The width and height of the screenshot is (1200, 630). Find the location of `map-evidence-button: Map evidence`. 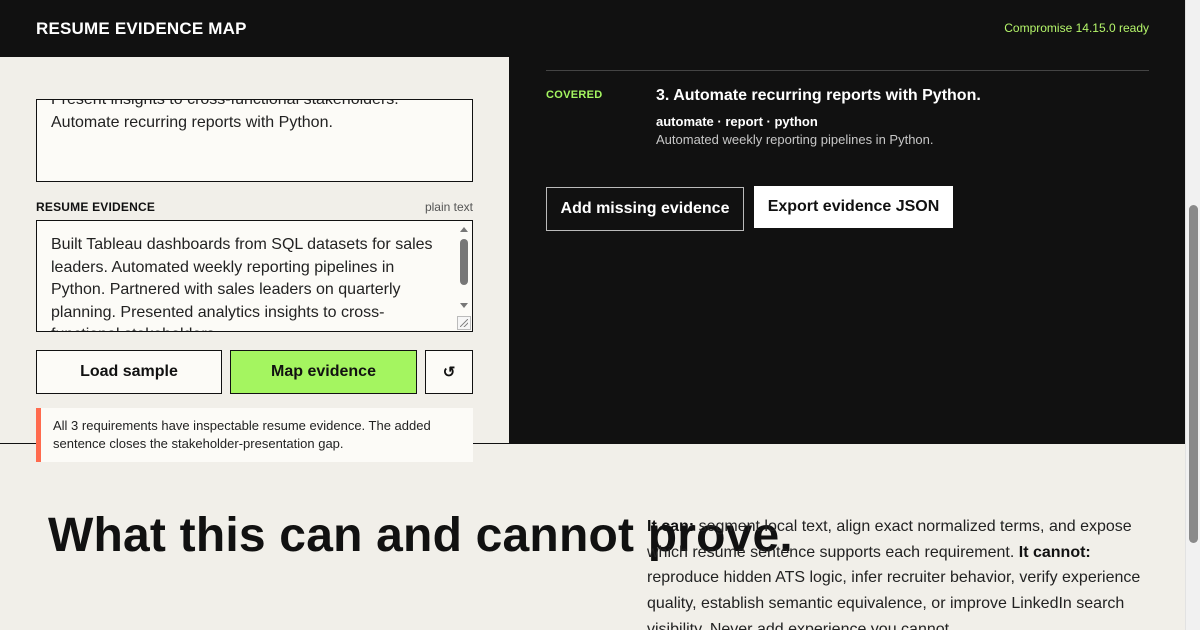

map-evidence-button: Map evidence is located at coordinates (323, 372).